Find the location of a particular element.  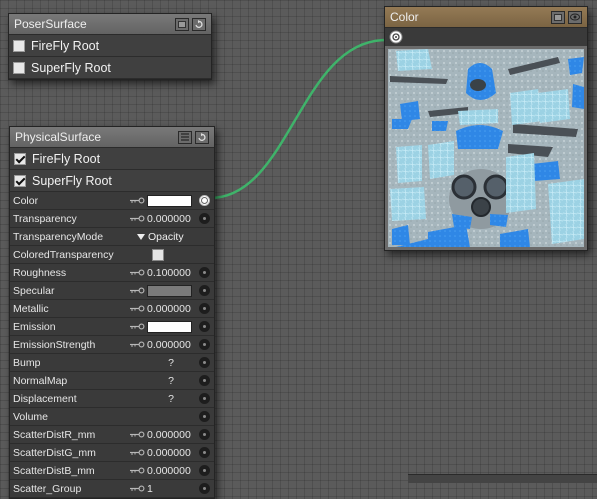

preview-toggle-button is located at coordinates (575, 17).